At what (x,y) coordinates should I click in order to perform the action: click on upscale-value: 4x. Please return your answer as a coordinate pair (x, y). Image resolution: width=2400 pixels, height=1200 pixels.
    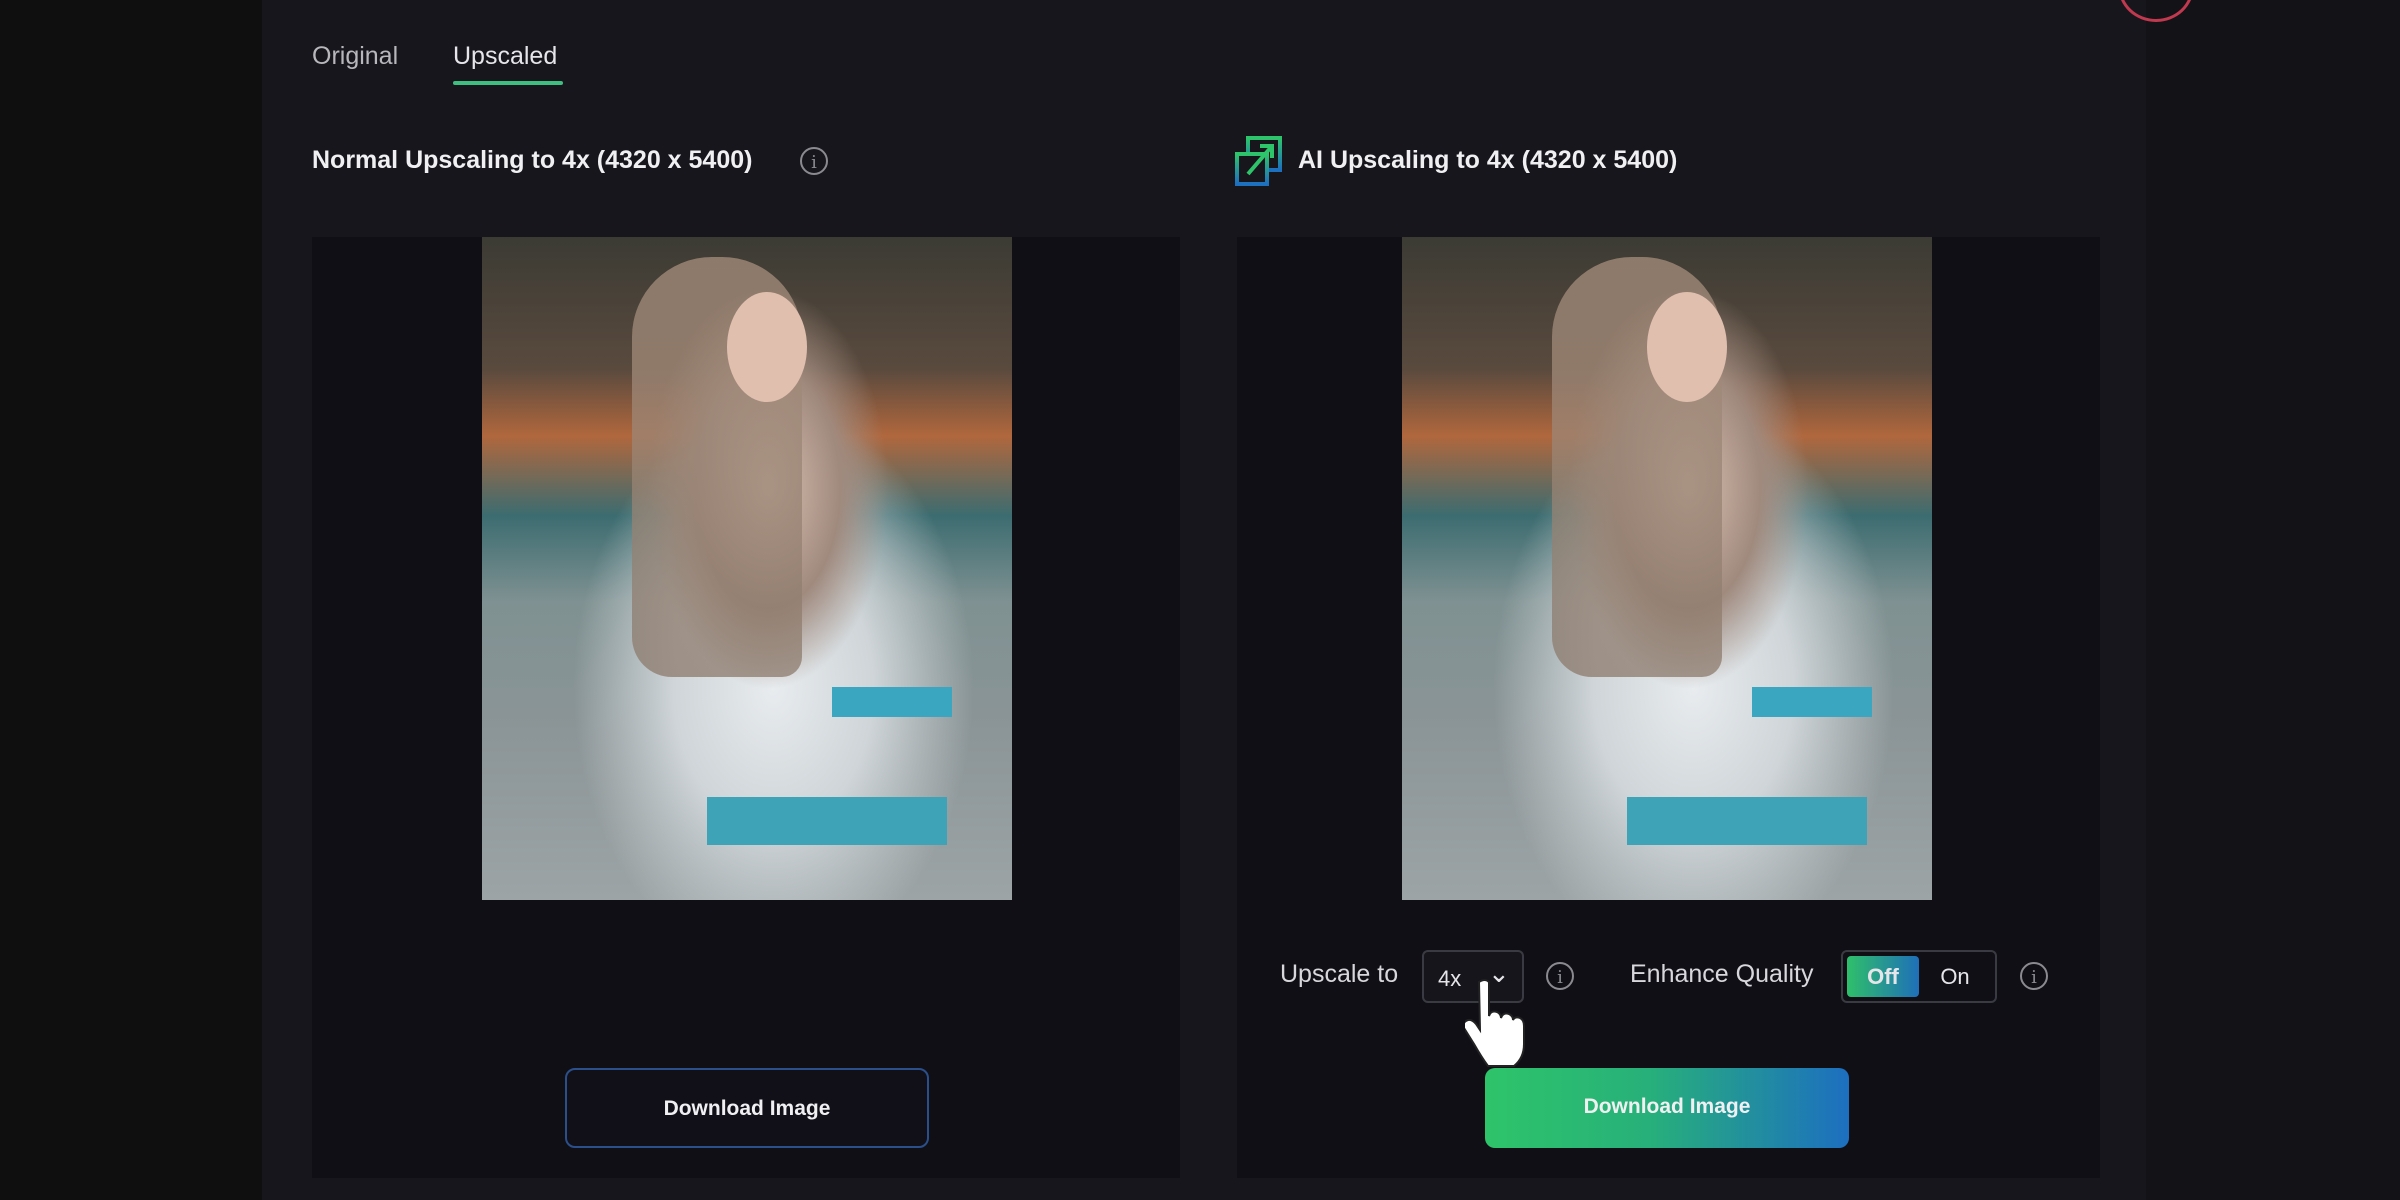
    Looking at the image, I should click on (1450, 978).